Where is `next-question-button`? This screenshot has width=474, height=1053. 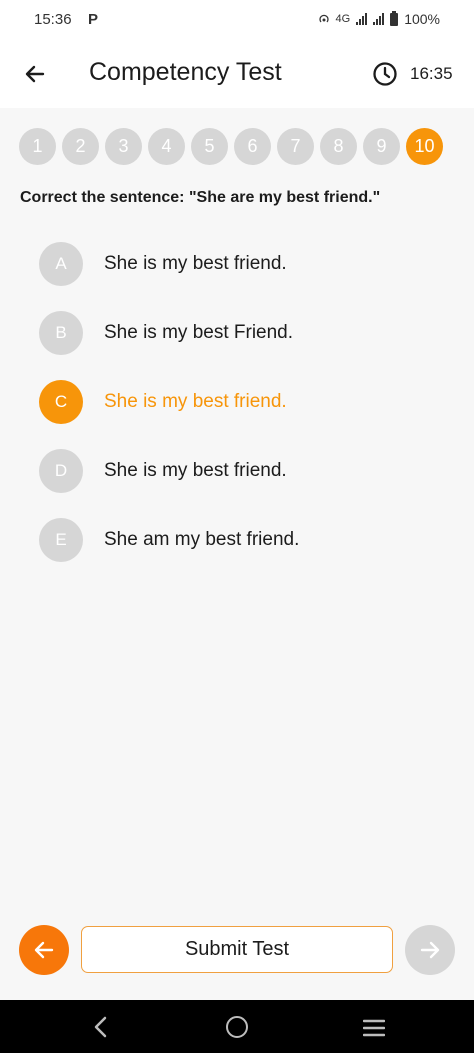
next-question-button is located at coordinates (430, 950).